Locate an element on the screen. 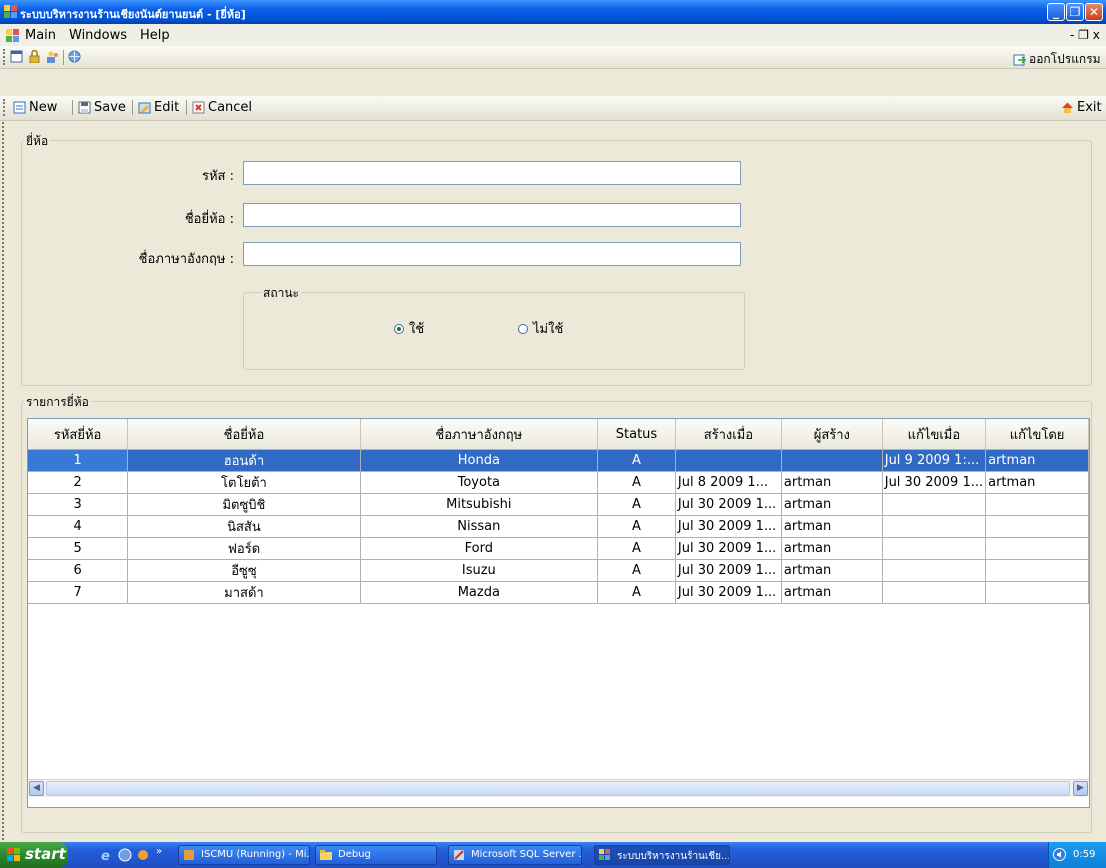 The height and width of the screenshot is (868, 1106). cell-name: โตโยต้า is located at coordinates (244, 482).